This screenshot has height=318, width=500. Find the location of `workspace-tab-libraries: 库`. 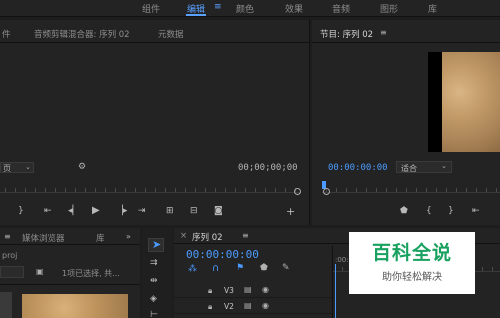

workspace-tab-libraries: 库 is located at coordinates (432, 8).